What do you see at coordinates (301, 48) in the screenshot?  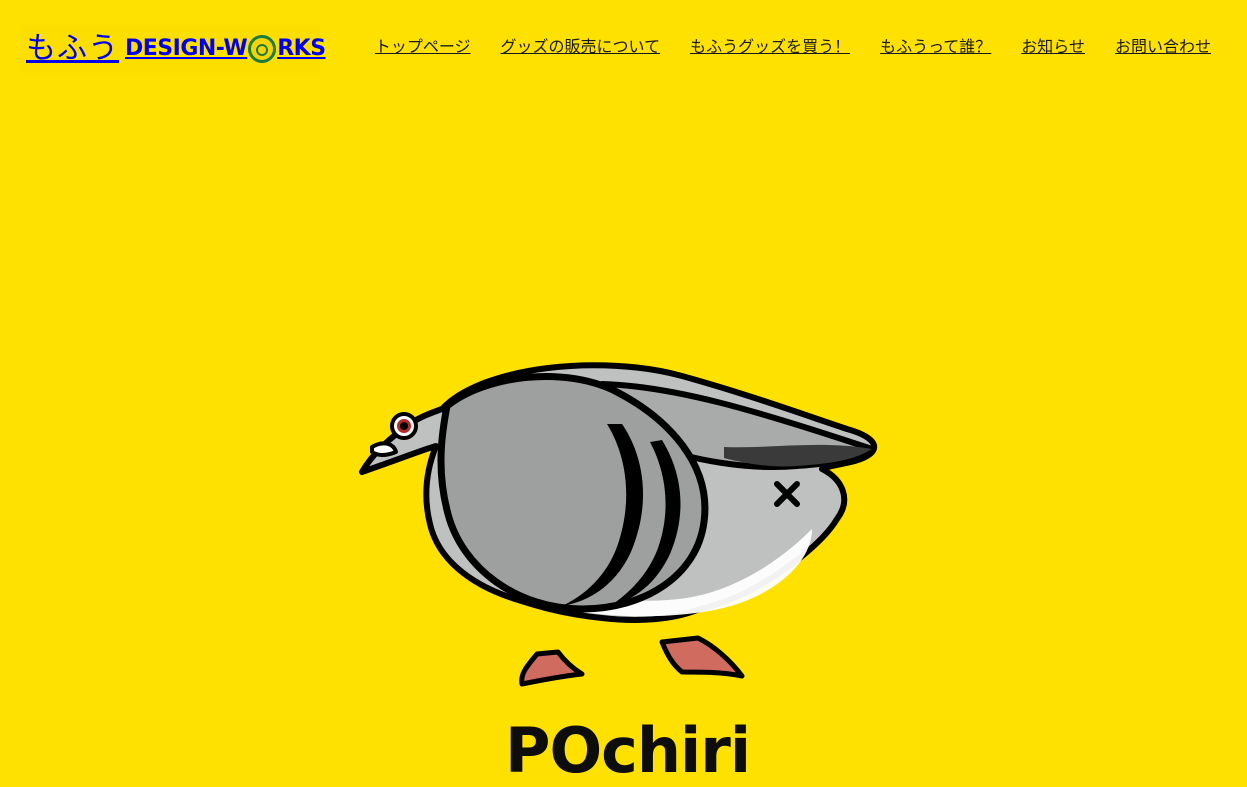 I see `logo-en-right: RKS` at bounding box center [301, 48].